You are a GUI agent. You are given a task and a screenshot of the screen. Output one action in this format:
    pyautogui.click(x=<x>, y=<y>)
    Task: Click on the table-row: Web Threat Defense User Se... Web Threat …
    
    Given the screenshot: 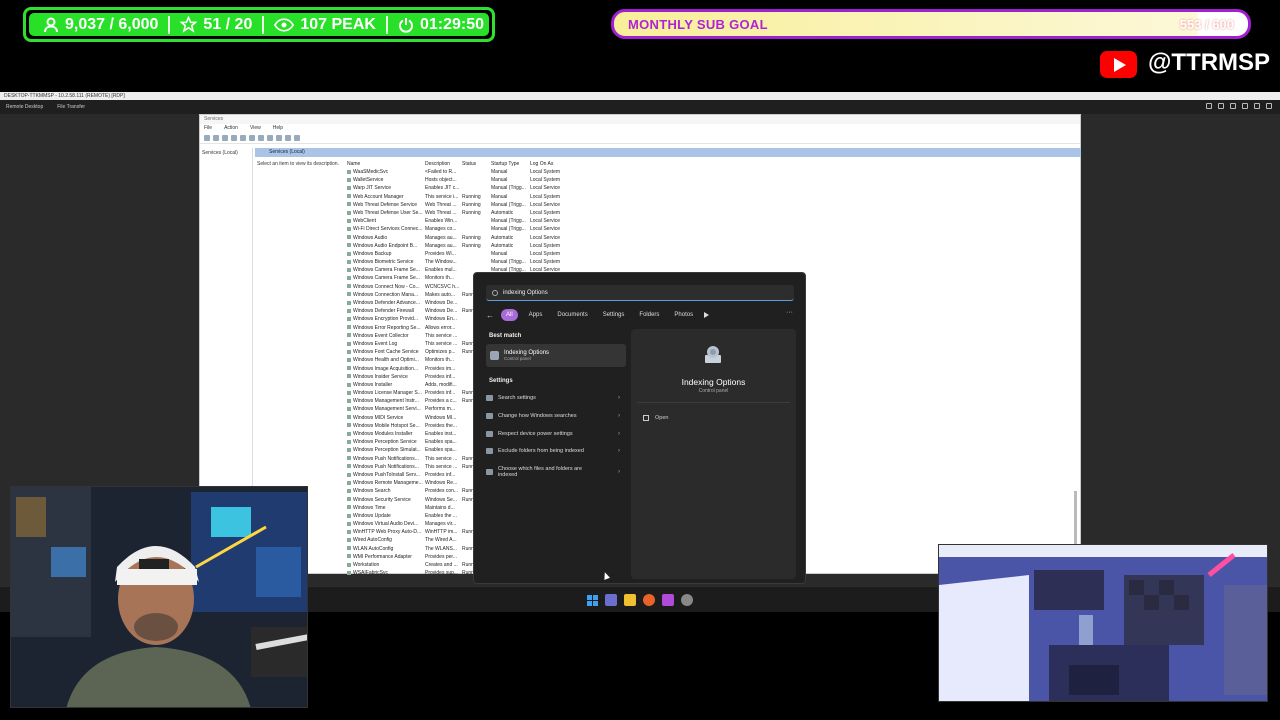 What is the action you would take?
    pyautogui.click(x=458, y=213)
    